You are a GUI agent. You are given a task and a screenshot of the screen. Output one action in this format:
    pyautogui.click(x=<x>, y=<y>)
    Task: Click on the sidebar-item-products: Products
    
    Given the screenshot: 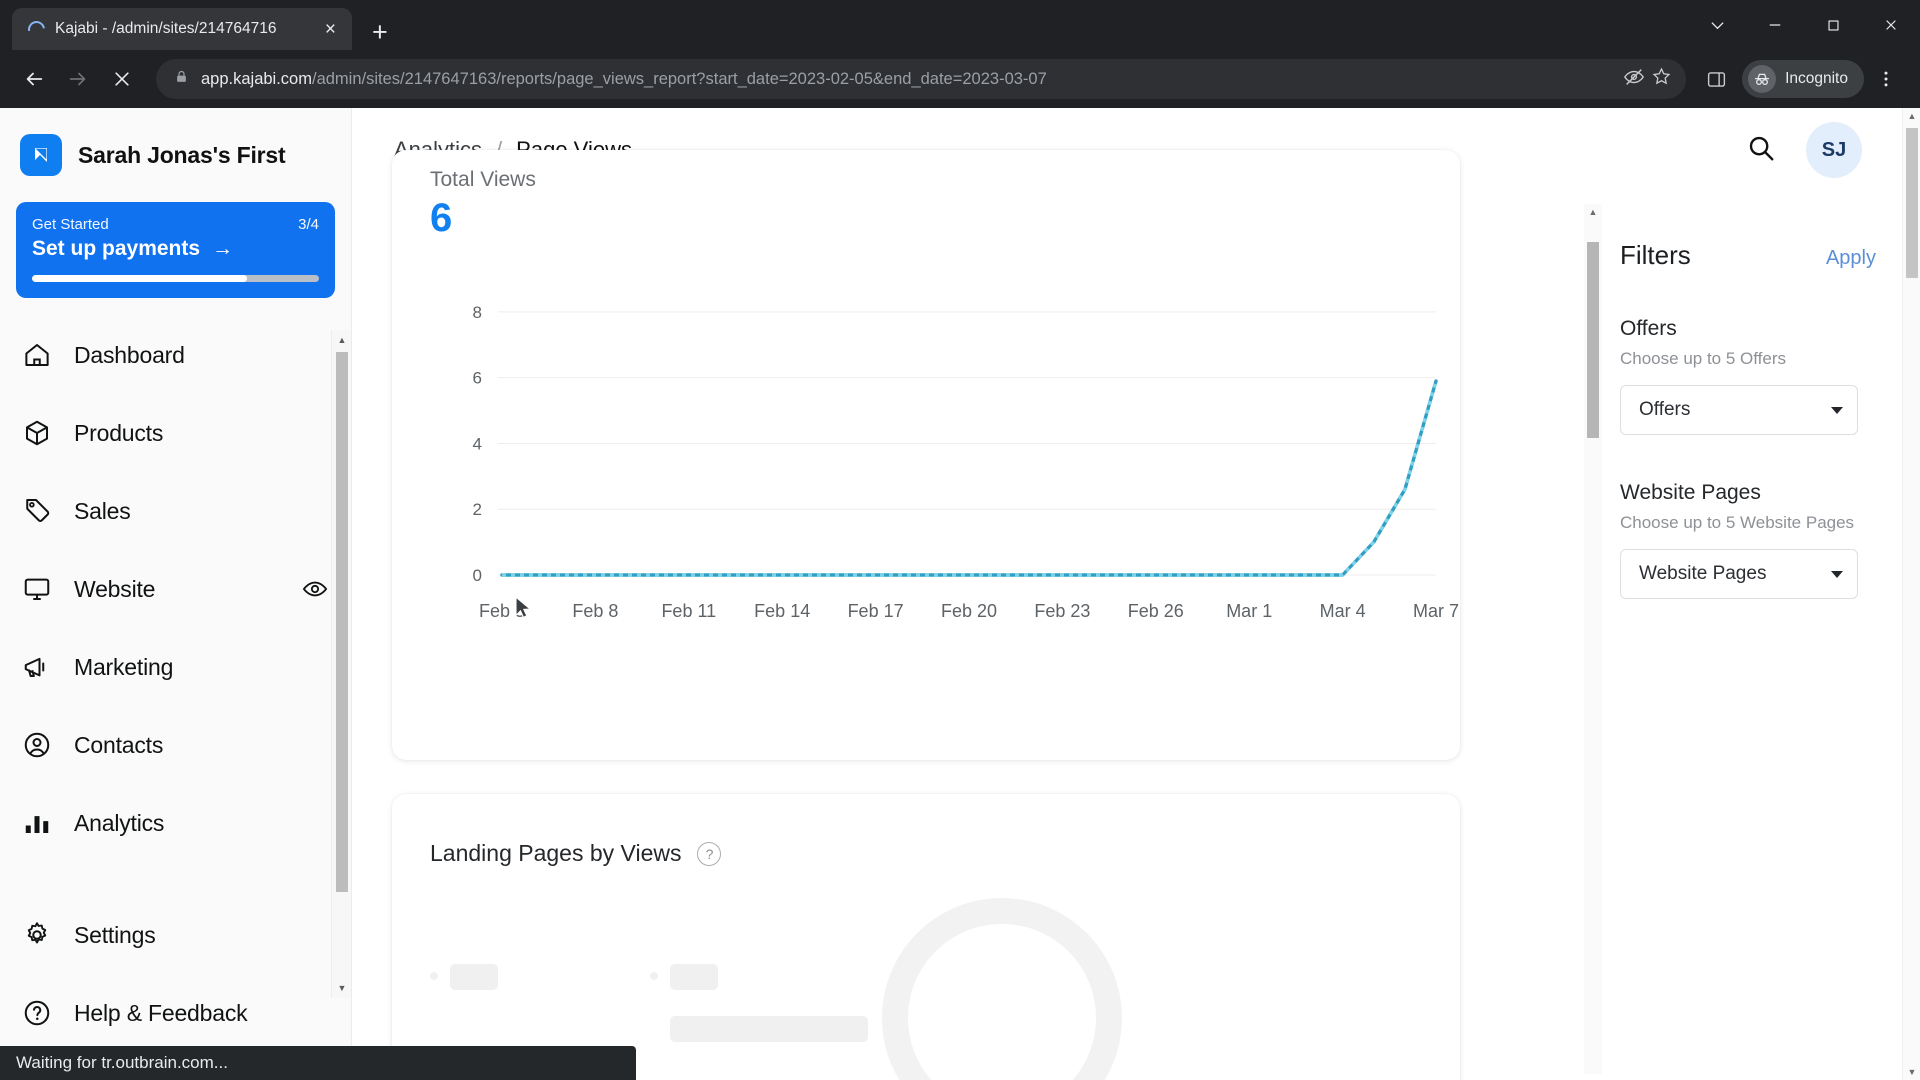 What is the action you would take?
    pyautogui.click(x=175, y=433)
    